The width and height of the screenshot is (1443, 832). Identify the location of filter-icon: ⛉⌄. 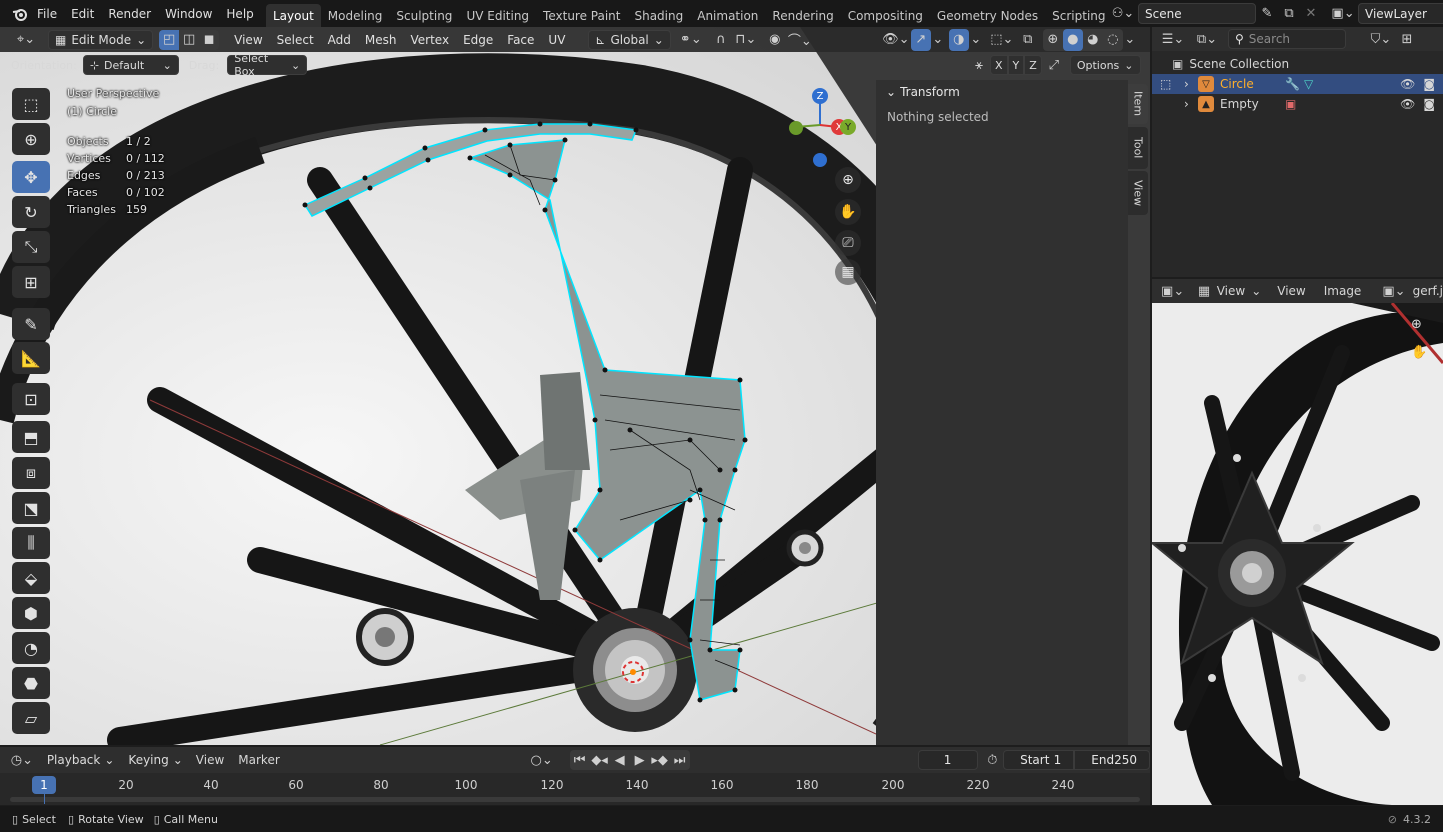
(1381, 39).